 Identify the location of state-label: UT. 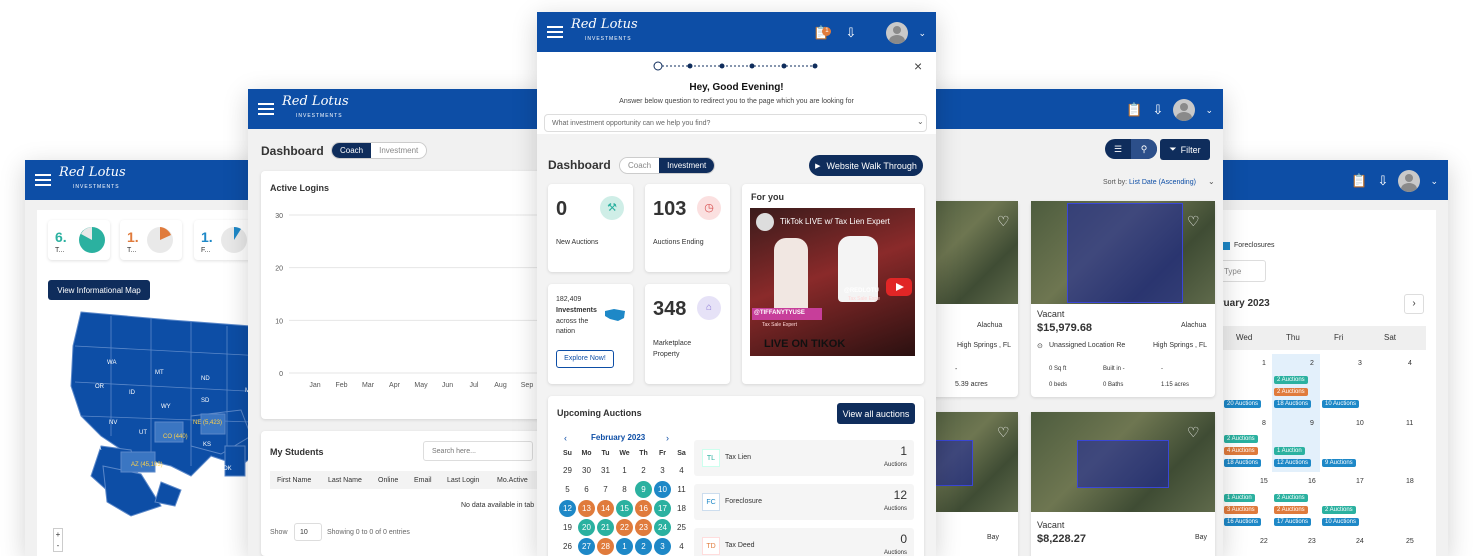
(143, 433).